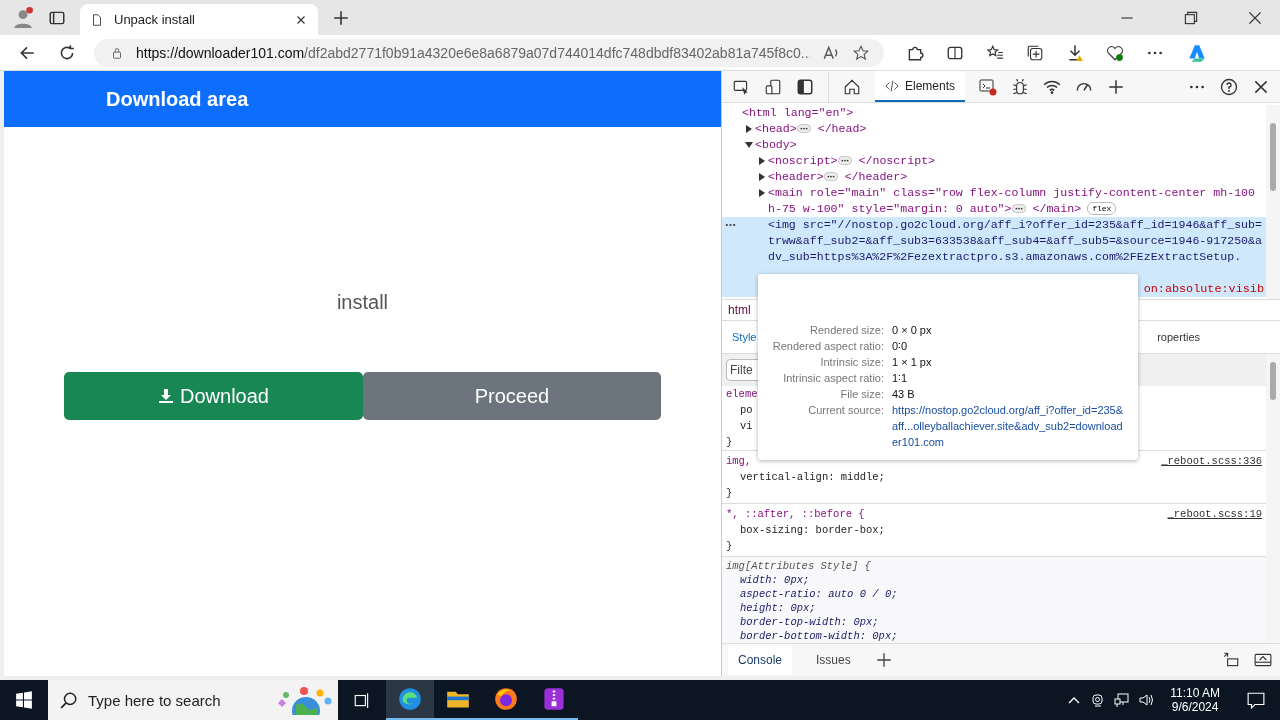 The width and height of the screenshot is (1280, 720). I want to click on read-aloud-icon, so click(831, 52).